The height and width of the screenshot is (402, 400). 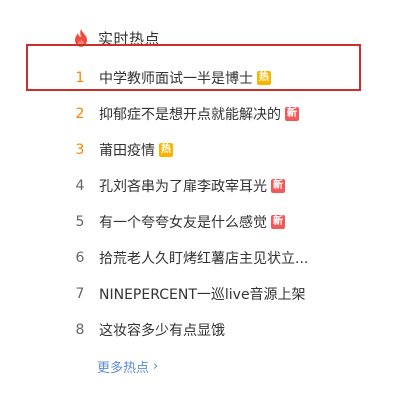 What do you see at coordinates (80, 114) in the screenshot?
I see `rank-number: 2` at bounding box center [80, 114].